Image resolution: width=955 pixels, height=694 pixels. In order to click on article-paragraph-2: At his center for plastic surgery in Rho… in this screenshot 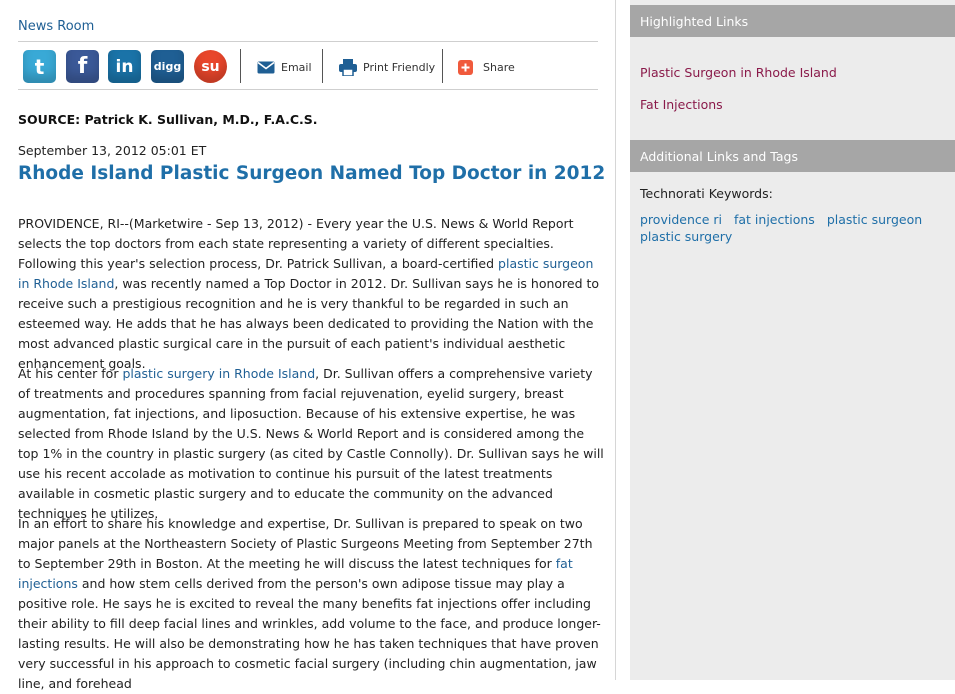, I will do `click(311, 443)`.